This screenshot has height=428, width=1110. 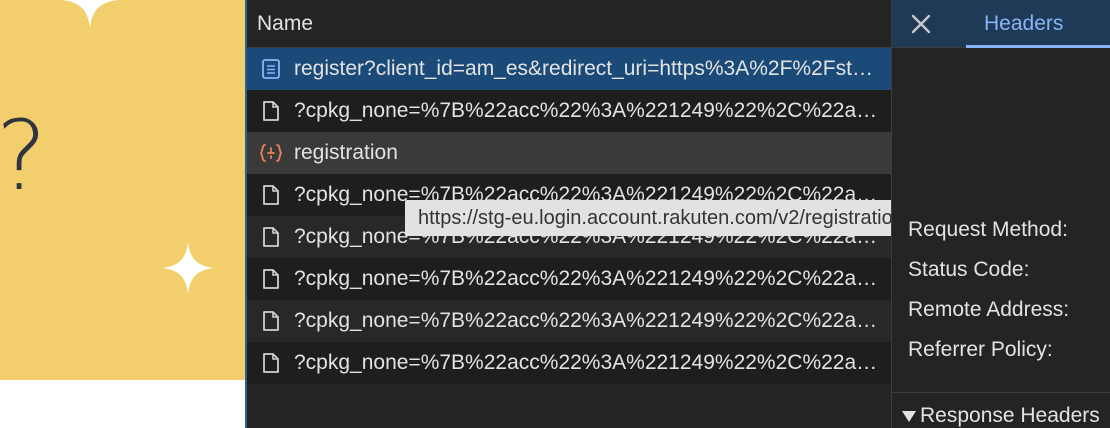 What do you see at coordinates (23, 156) in the screenshot?
I see `question-mark: ?` at bounding box center [23, 156].